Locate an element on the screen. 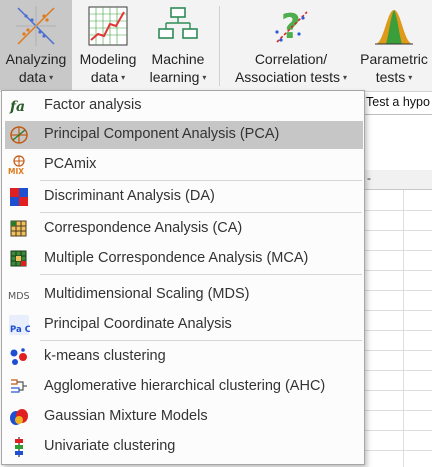  menu-item-principal-coordinate-analysis: Pa Co Principal Coordinate Analysis is located at coordinates (184, 325).